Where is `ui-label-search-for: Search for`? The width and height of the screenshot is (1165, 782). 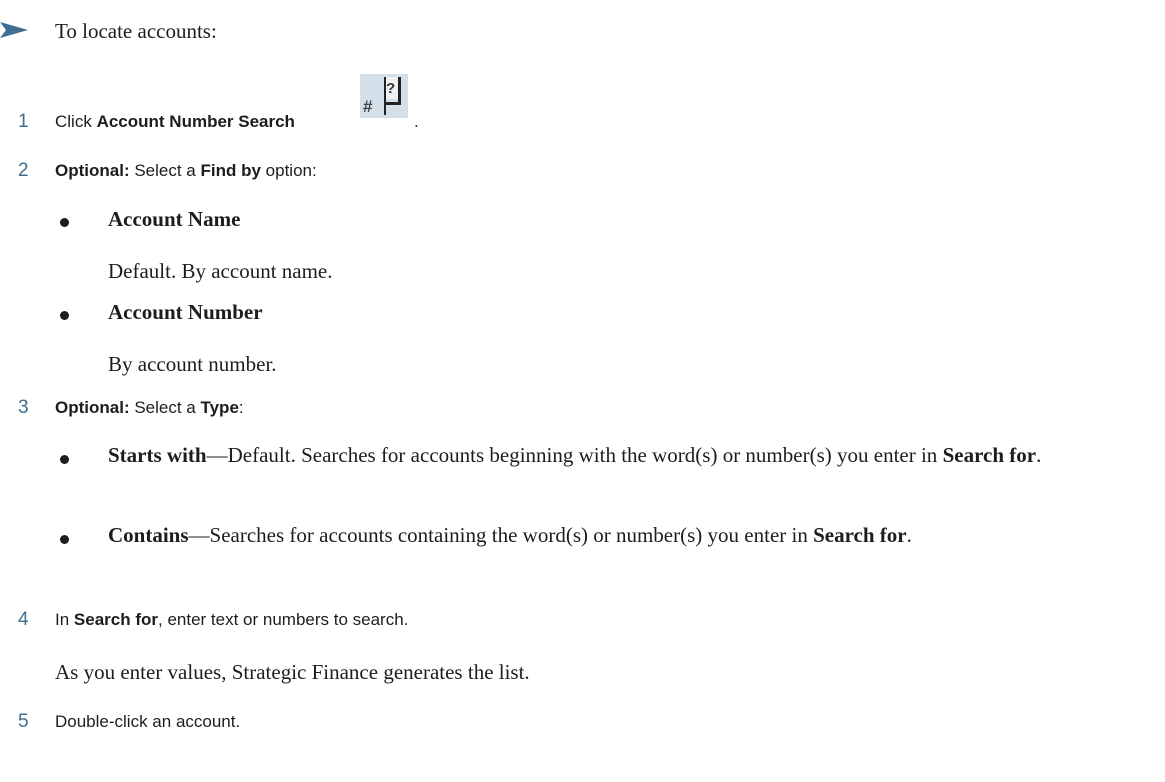
ui-label-search-for: Search for is located at coordinates (115, 619).